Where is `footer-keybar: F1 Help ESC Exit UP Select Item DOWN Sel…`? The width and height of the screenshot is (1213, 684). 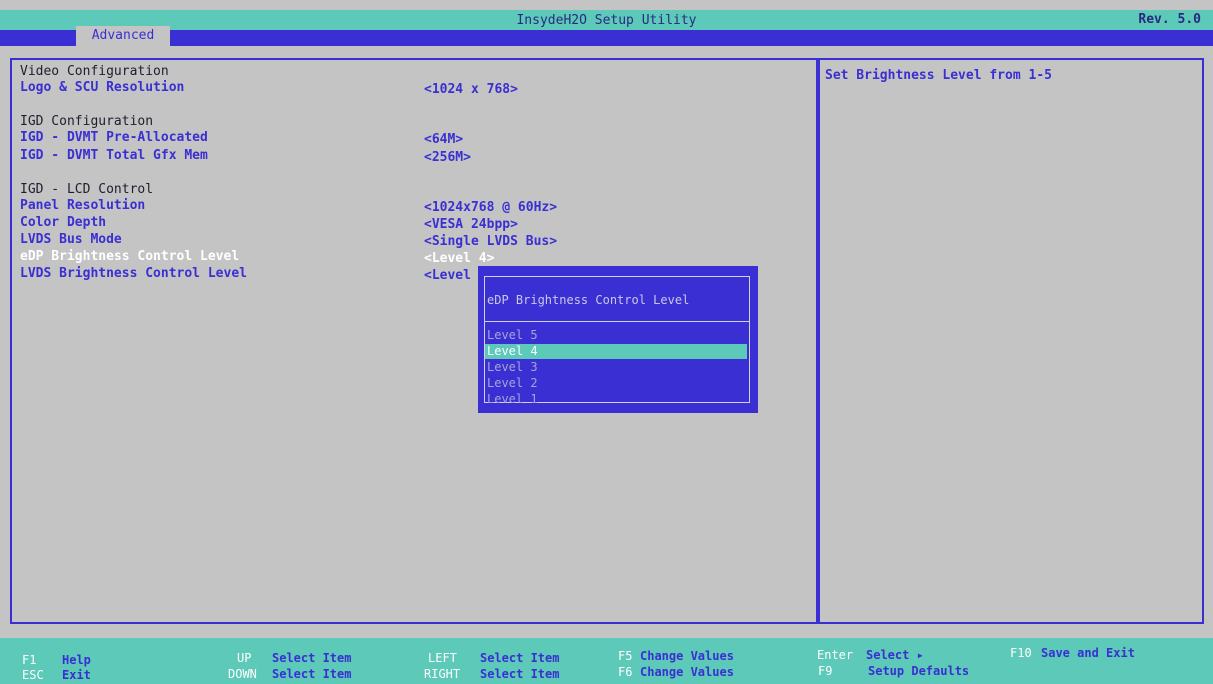 footer-keybar: F1 Help ESC Exit UP Select Item DOWN Sel… is located at coordinates (606, 661).